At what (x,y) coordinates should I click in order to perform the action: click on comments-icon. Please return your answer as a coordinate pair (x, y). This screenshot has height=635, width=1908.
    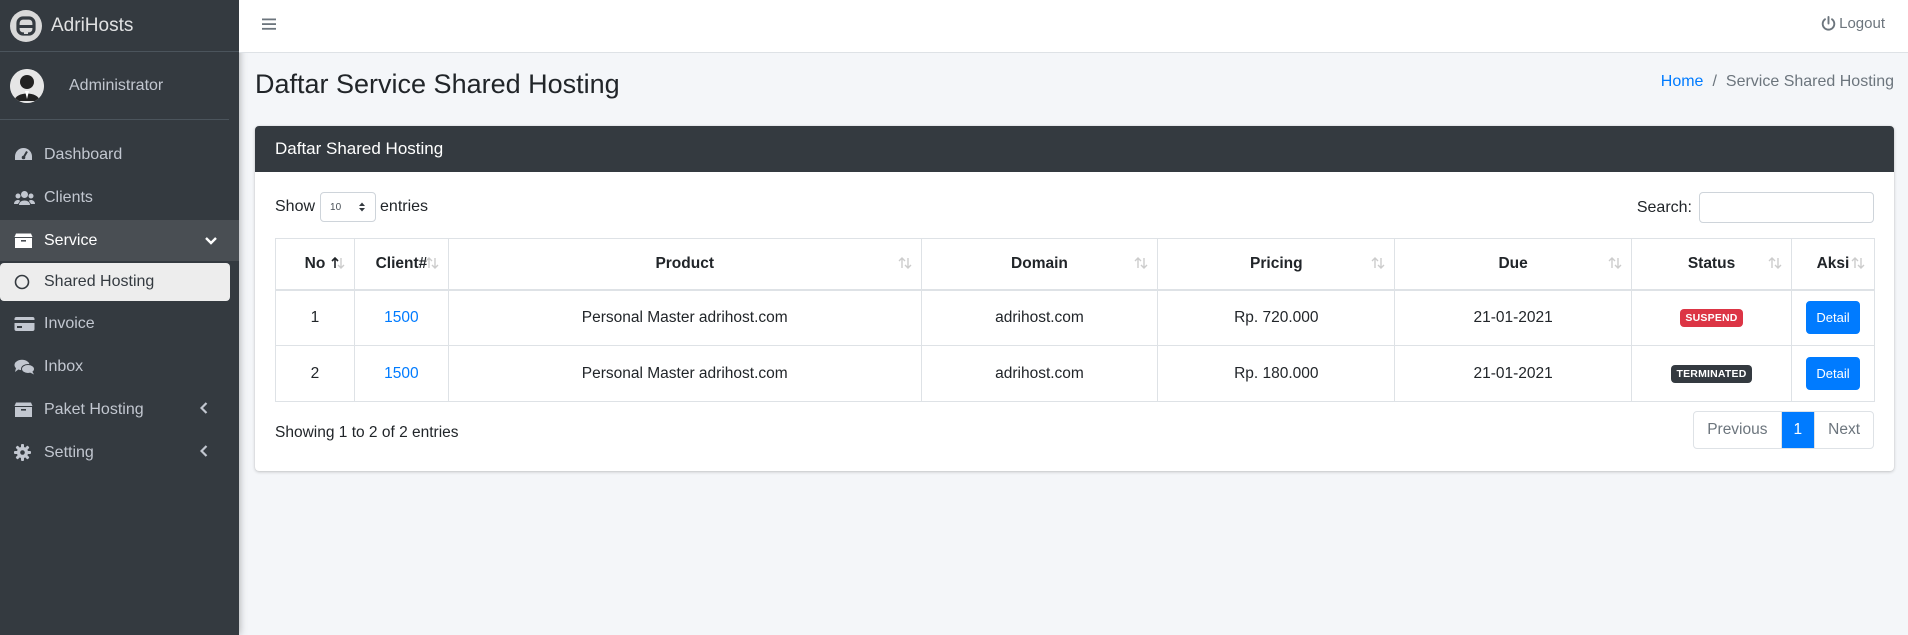
    Looking at the image, I should click on (25, 367).